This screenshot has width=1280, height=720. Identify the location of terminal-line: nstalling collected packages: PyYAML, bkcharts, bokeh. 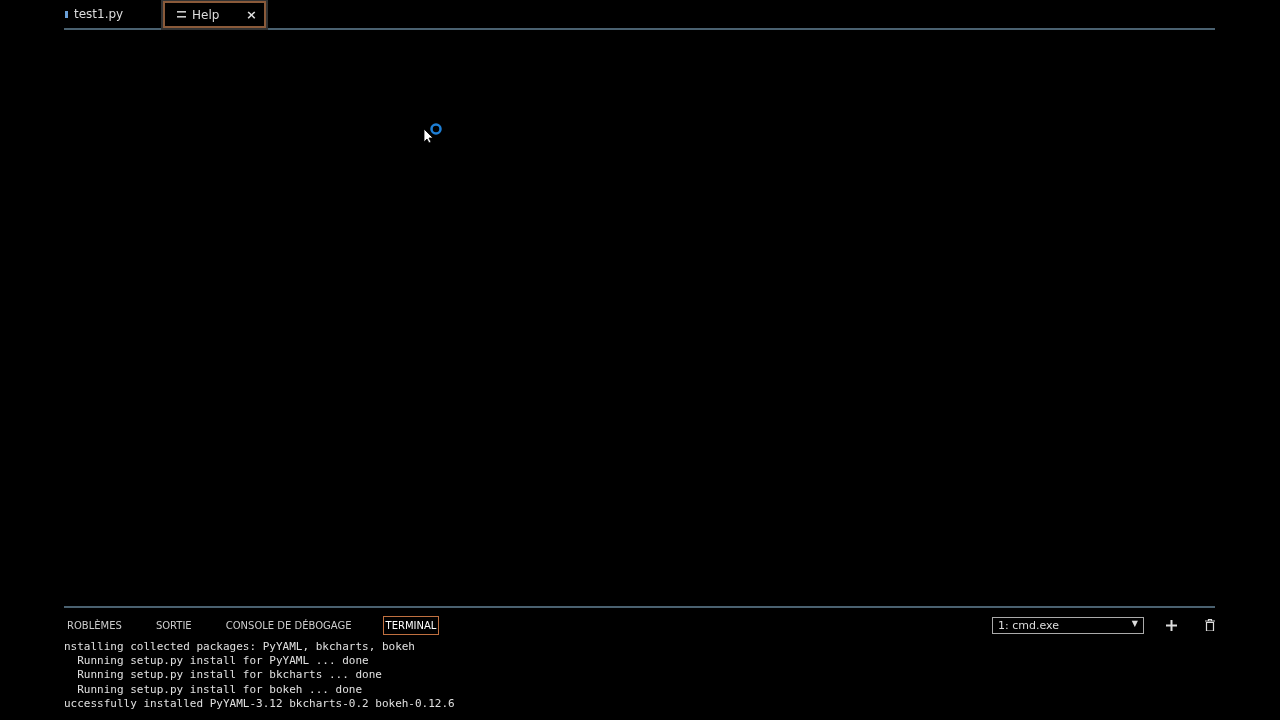
(240, 647).